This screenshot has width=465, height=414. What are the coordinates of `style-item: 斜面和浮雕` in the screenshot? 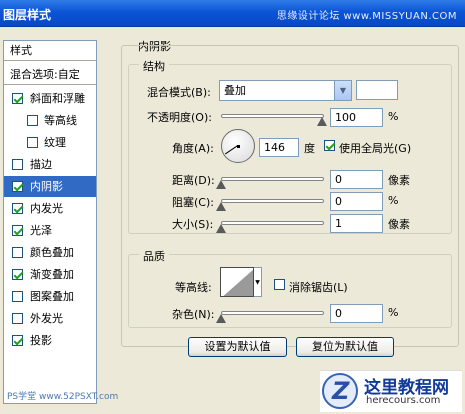 It's located at (50, 98).